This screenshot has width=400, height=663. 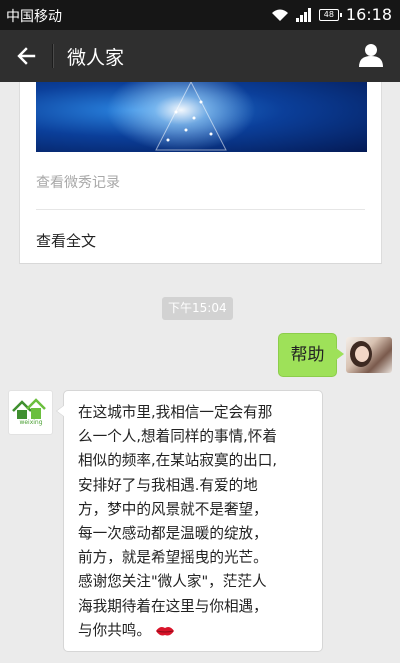 I want to click on person-icon, so click(x=371, y=55).